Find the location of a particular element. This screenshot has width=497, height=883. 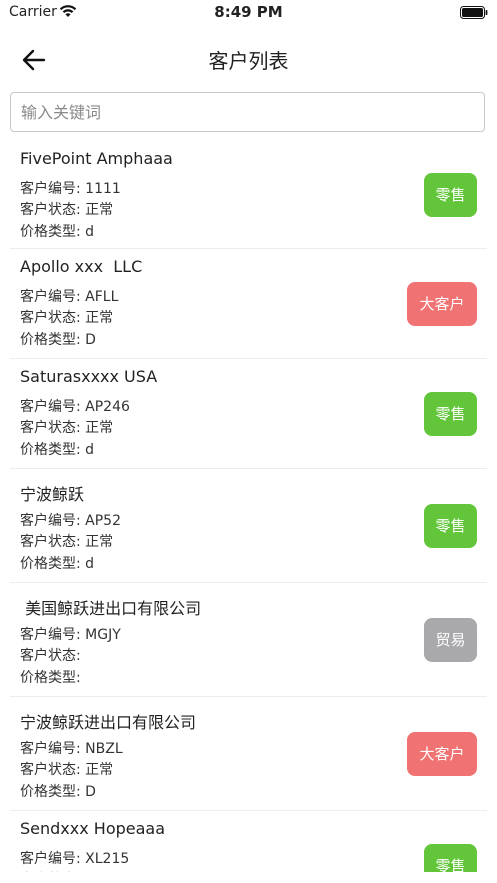

customer-name: 宁波鲸跃 is located at coordinates (52, 494).